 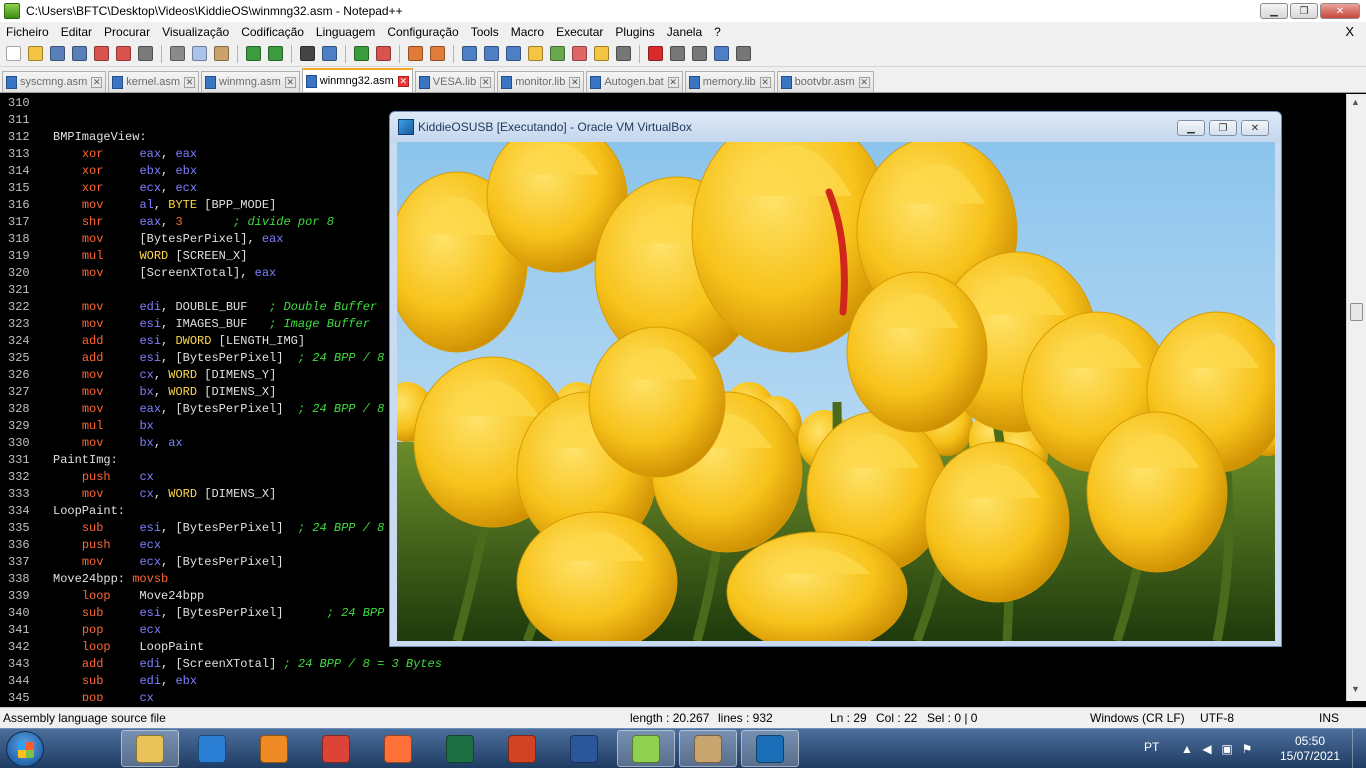 What do you see at coordinates (221, 53) in the screenshot?
I see `paste-icon` at bounding box center [221, 53].